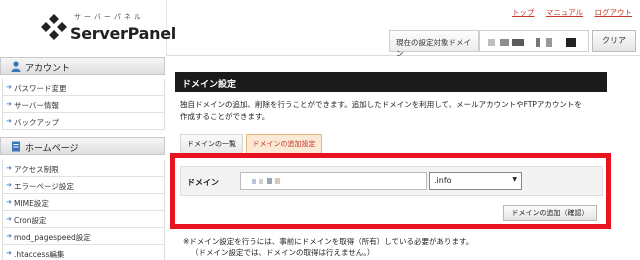 Image resolution: width=640 pixels, height=260 pixels. What do you see at coordinates (123, 33) in the screenshot?
I see `logo-text: ServerPanel` at bounding box center [123, 33].